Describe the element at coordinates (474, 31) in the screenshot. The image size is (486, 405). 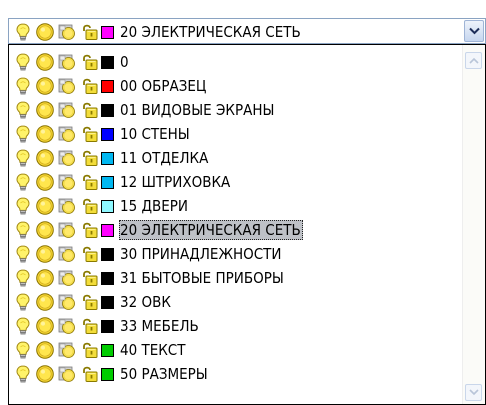
I see `dropdown-arrow-button` at that location.